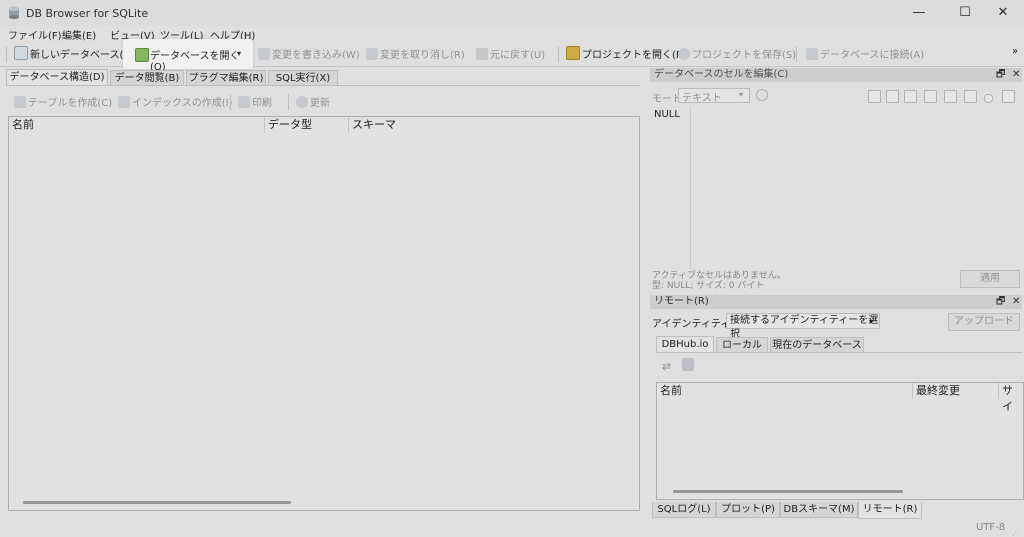 This screenshot has width=1024, height=537. What do you see at coordinates (142, 55) in the screenshot?
I see `open-database-icon` at bounding box center [142, 55].